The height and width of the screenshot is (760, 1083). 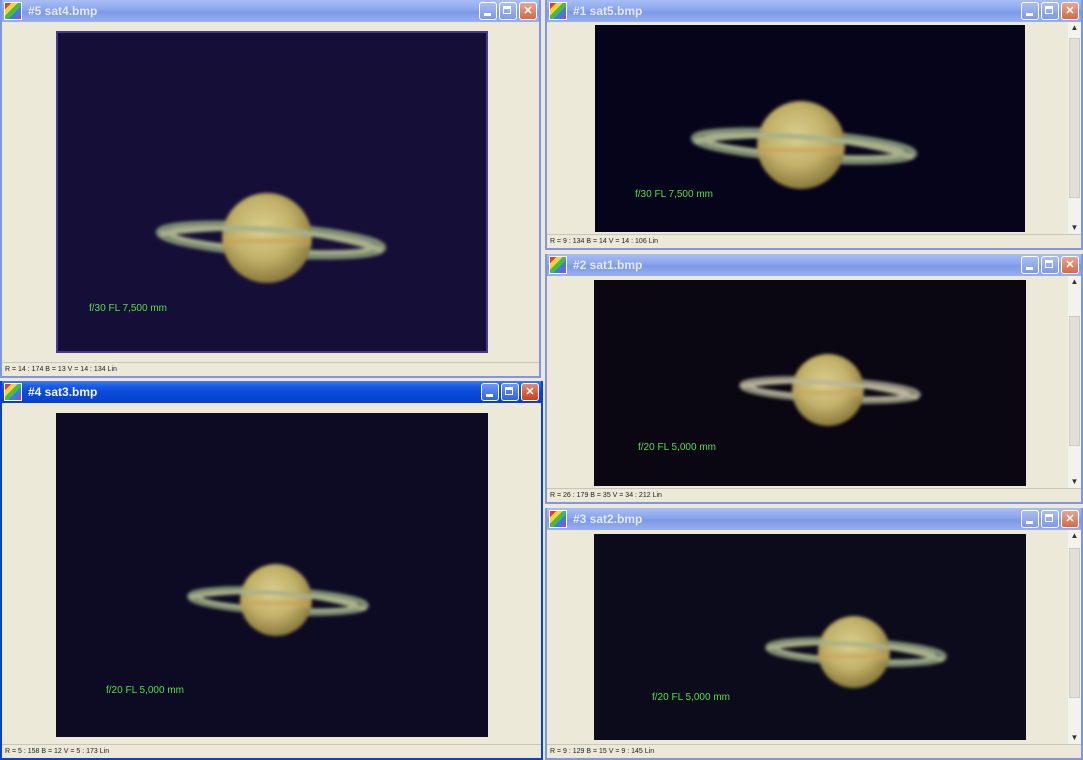 I want to click on status-bar: R = 9 : 129 B = 15 V = 9 : 145 Lin, so click(x=814, y=751).